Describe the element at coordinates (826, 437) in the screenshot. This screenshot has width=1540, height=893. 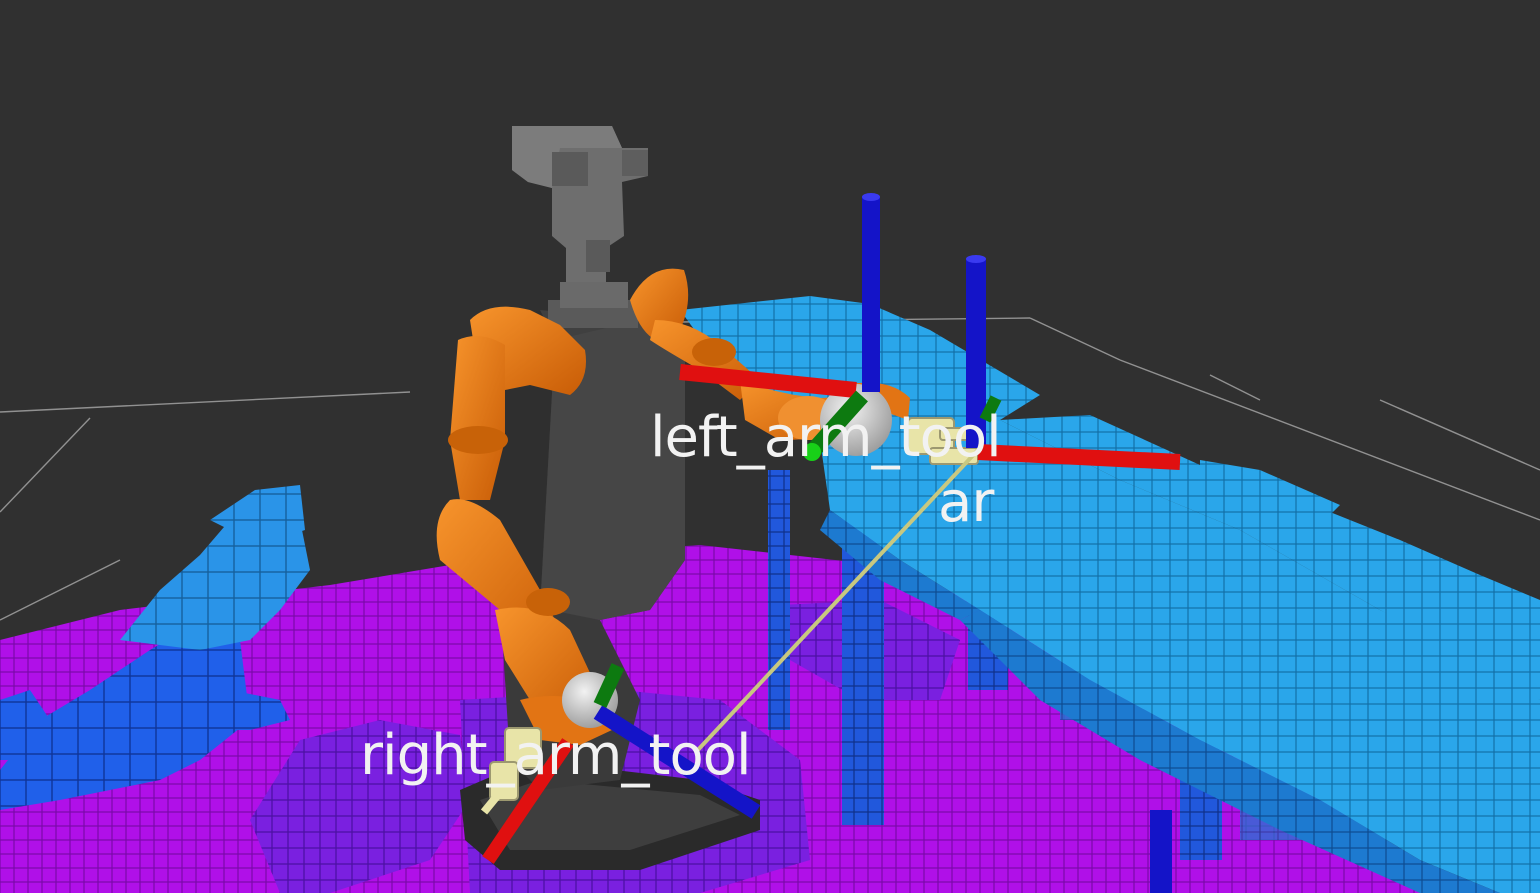
I see `frame-label-left-arm-tool: left_arm_tool` at that location.